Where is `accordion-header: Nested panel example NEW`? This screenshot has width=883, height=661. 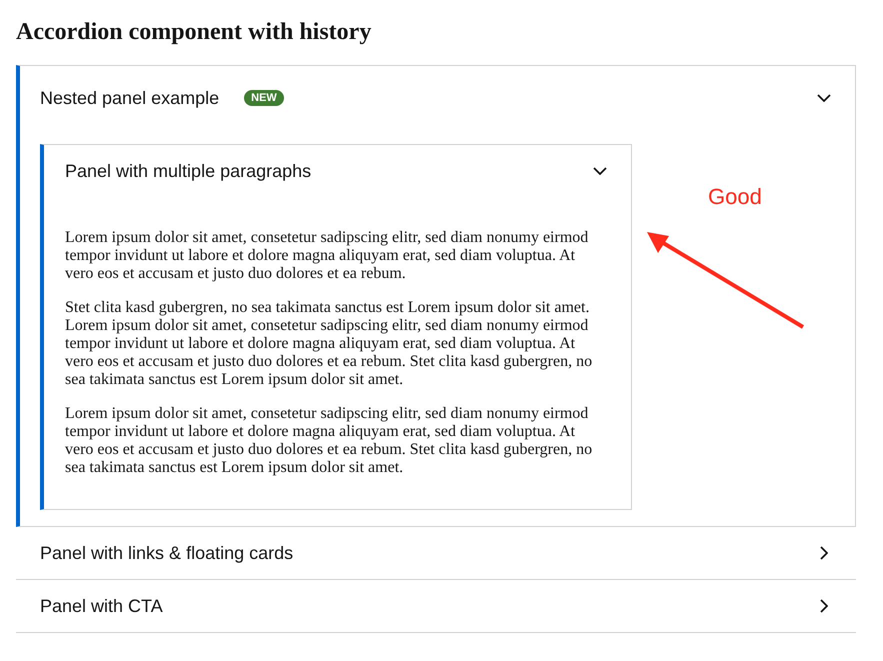
accordion-header: Nested panel example NEW is located at coordinates (437, 98).